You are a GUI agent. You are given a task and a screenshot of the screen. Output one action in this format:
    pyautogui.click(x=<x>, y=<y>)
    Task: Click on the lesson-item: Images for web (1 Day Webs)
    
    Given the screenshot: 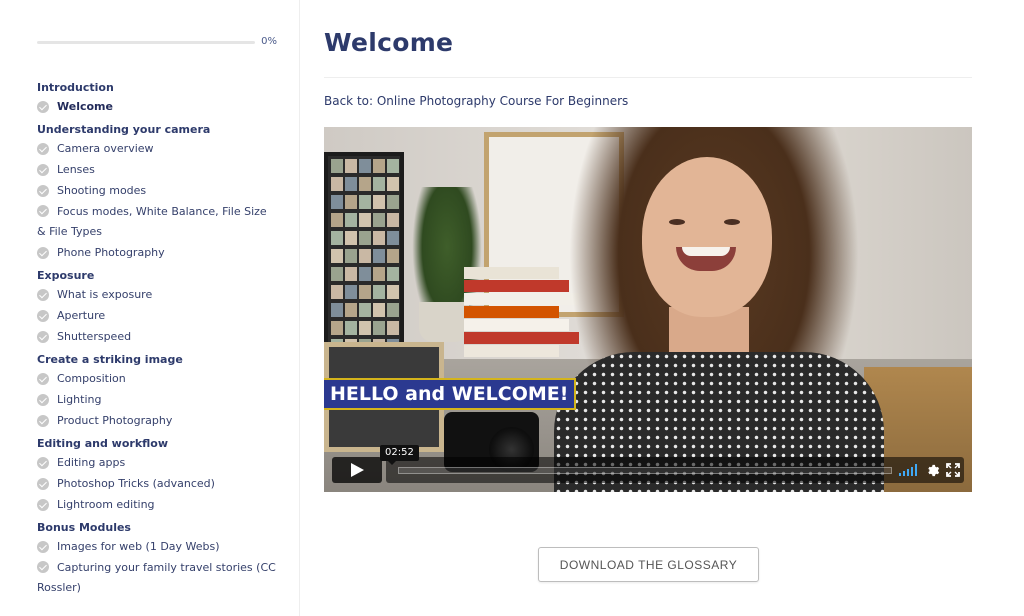 What is the action you would take?
    pyautogui.click(x=157, y=547)
    